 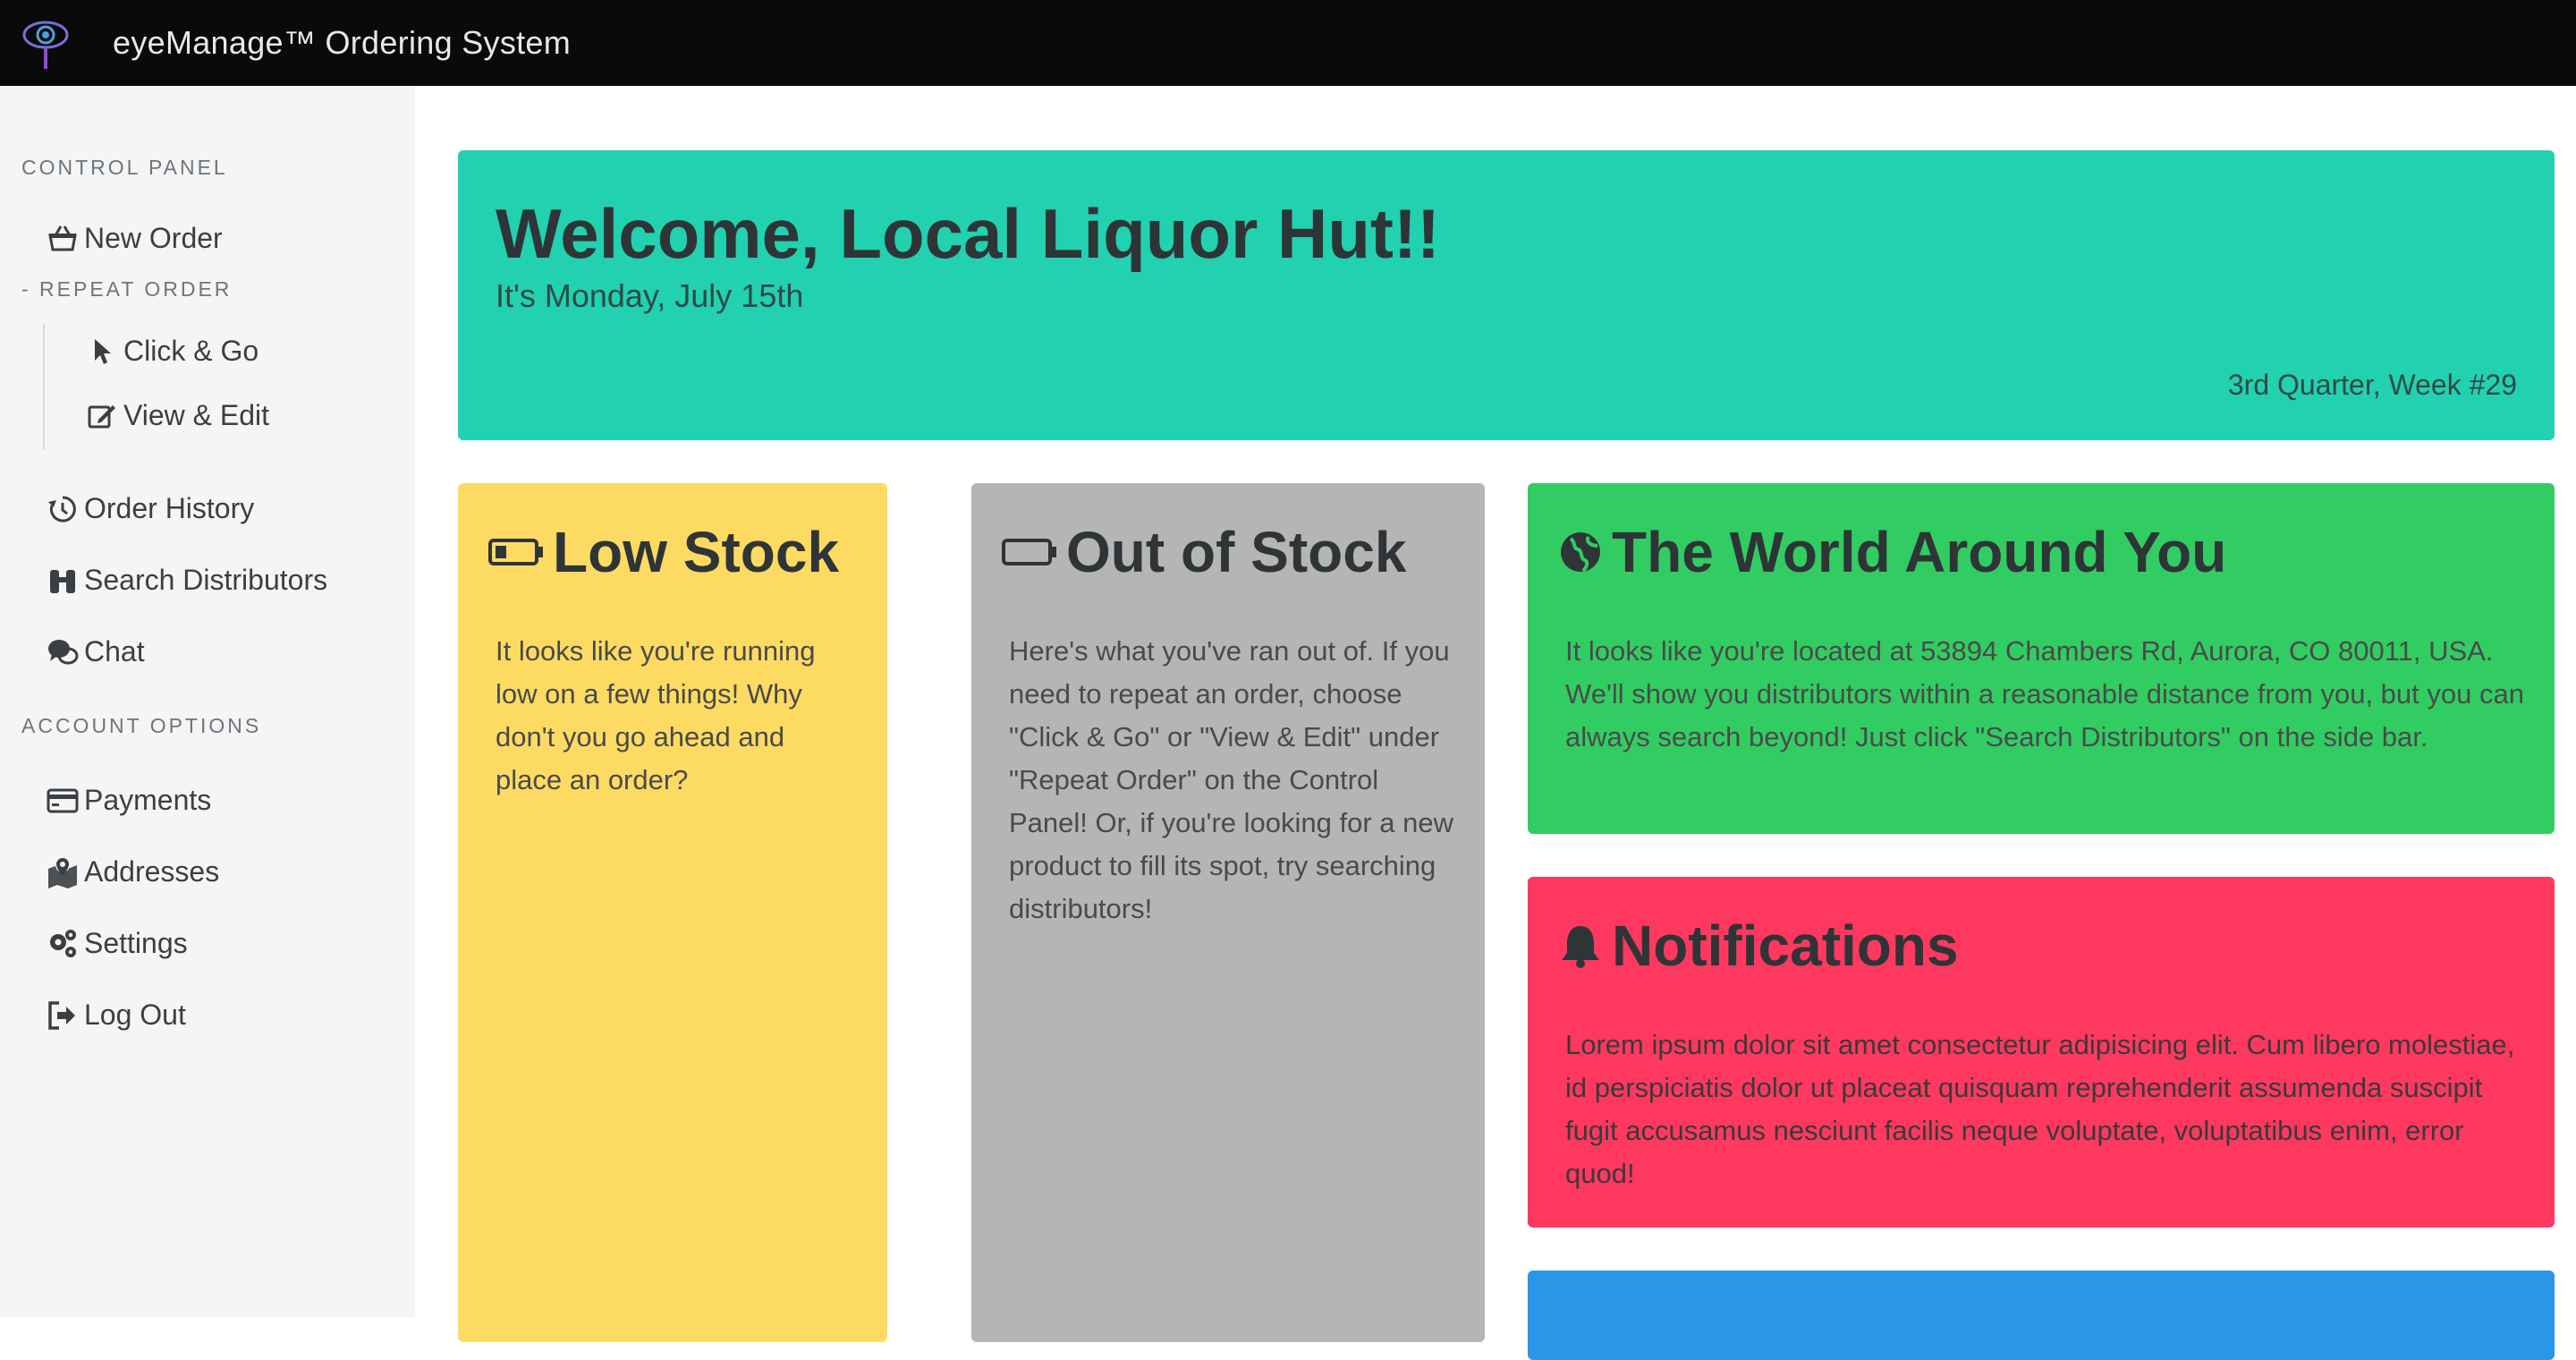 I want to click on battery-low-icon, so click(x=515, y=552).